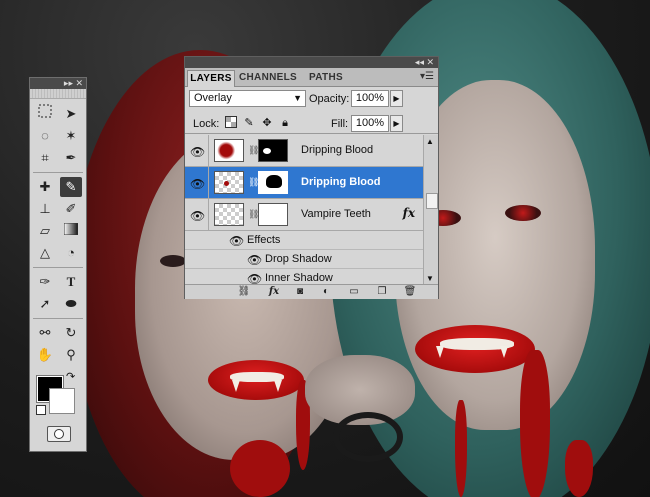 The image size is (650, 497). I want to click on background-color-swatch, so click(62, 401).